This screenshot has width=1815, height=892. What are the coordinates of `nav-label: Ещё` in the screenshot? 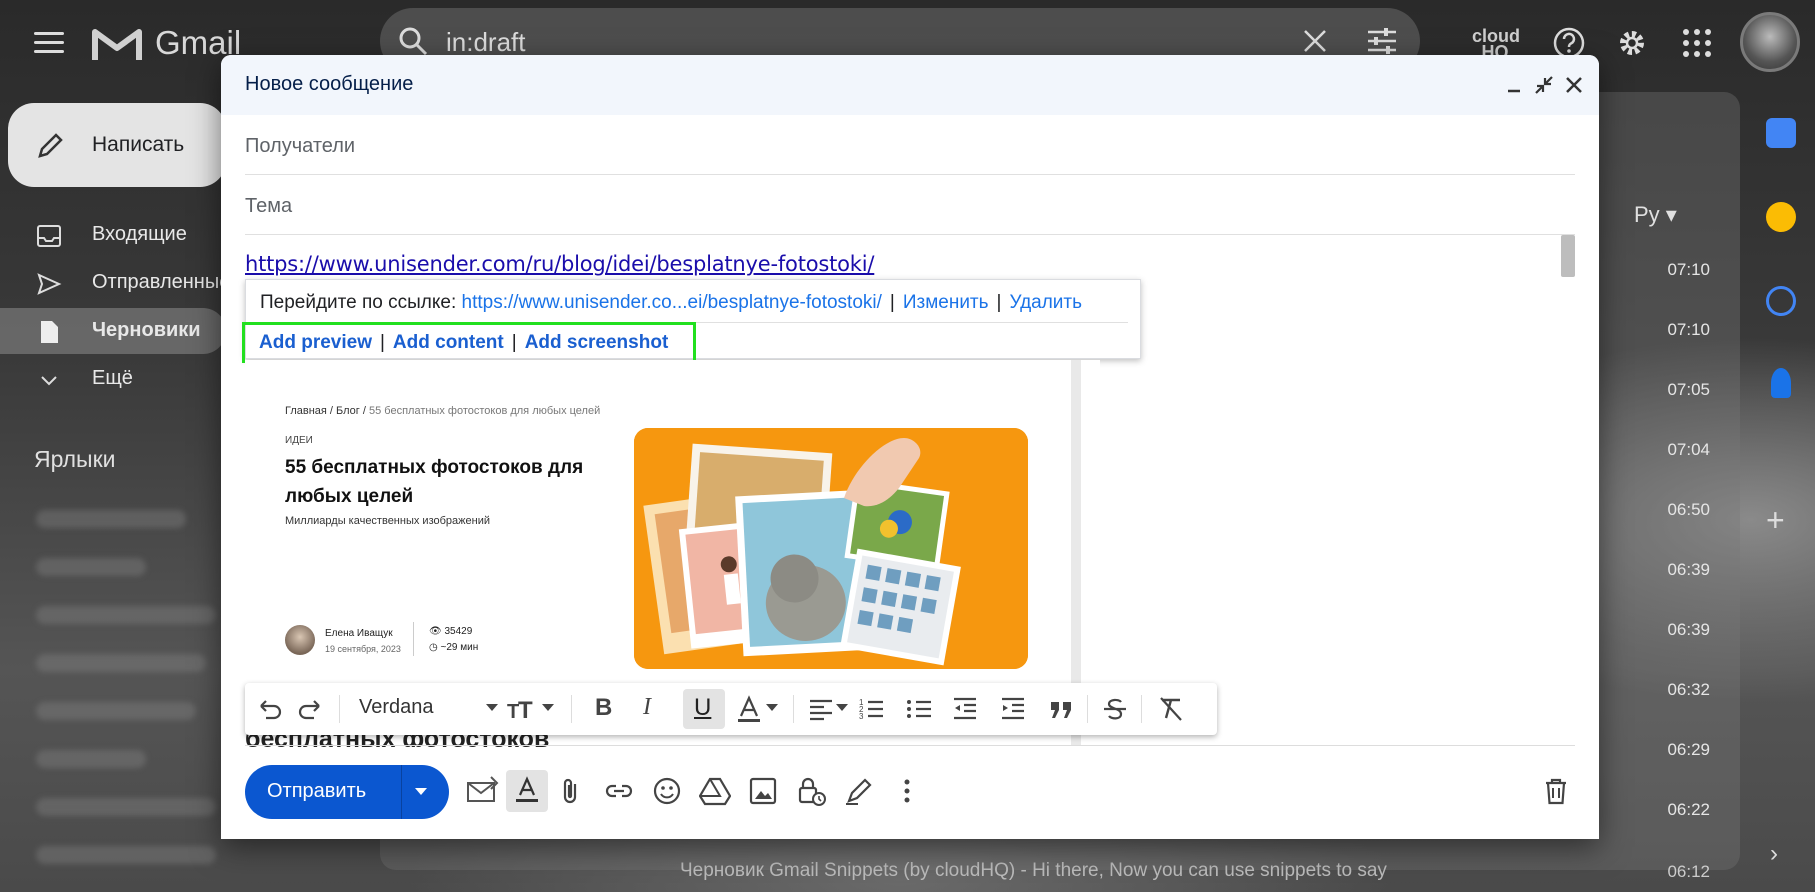 It's located at (112, 378).